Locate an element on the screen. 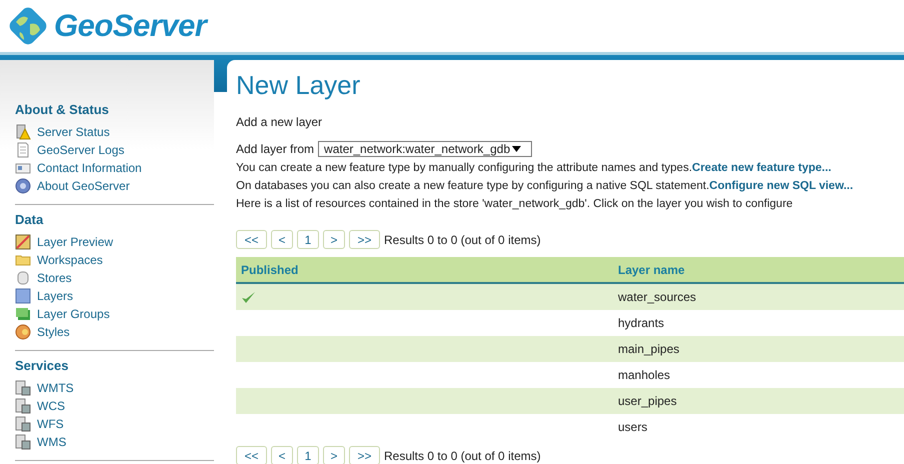  sidebar-link: GeoServer Logs is located at coordinates (80, 150).